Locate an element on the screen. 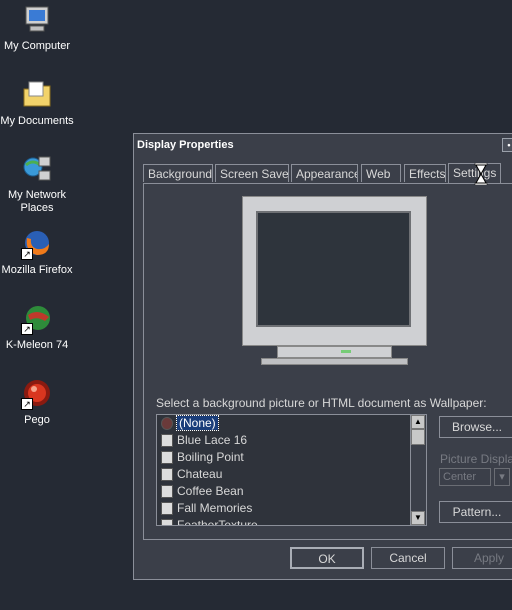 The height and width of the screenshot is (610, 512). scroll-track is located at coordinates (418, 478).